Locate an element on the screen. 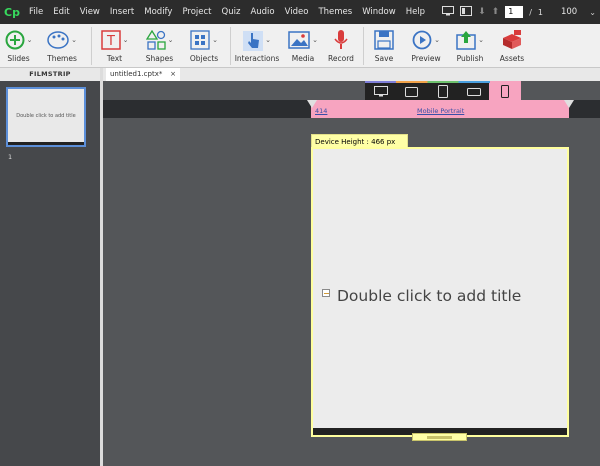 The width and height of the screenshot is (600, 466). slides-label: Slides is located at coordinates (18, 58).